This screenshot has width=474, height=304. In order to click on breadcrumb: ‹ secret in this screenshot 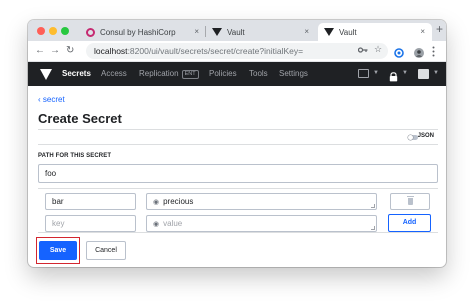, I will do `click(51, 99)`.